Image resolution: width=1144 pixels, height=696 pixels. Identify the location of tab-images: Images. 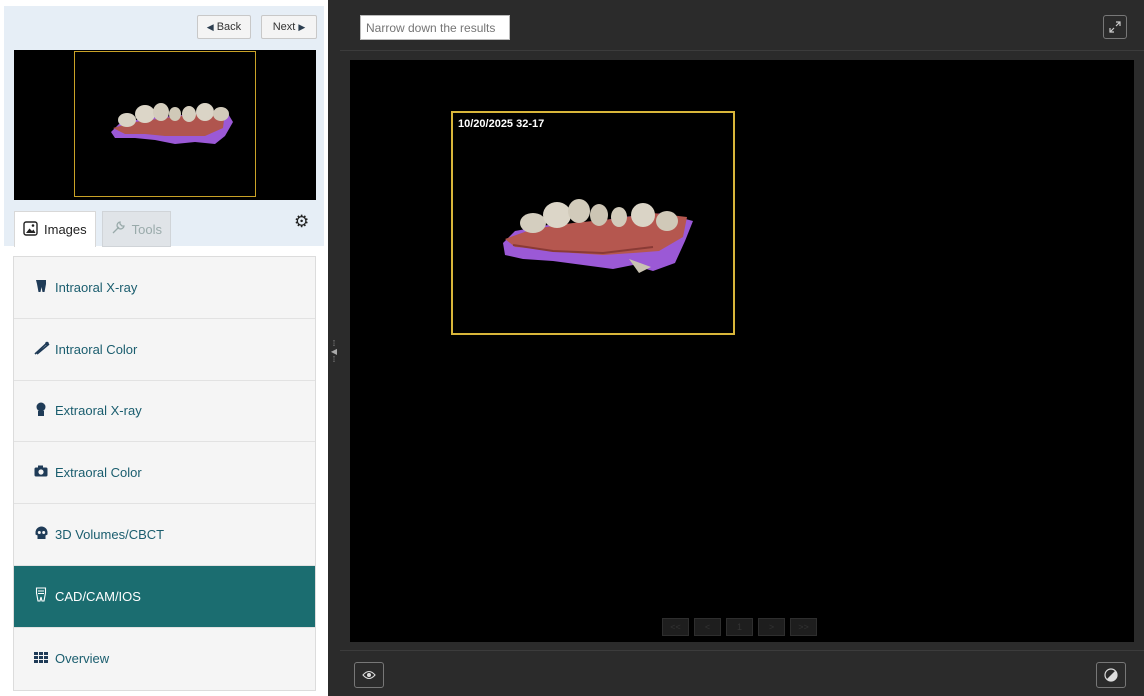
(55, 229).